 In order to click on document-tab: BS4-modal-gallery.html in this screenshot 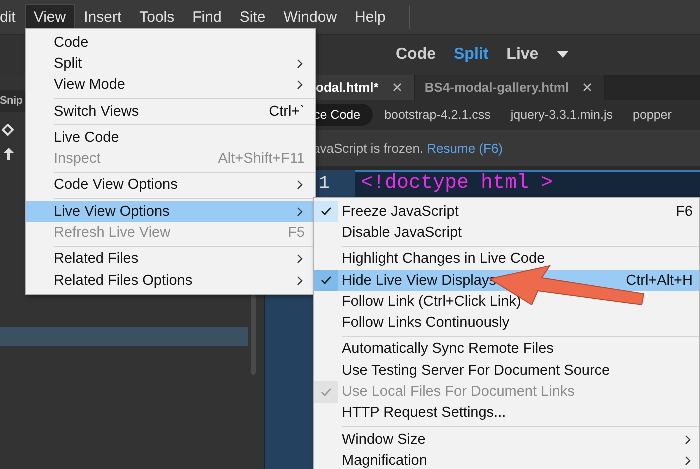, I will do `click(510, 87)`.